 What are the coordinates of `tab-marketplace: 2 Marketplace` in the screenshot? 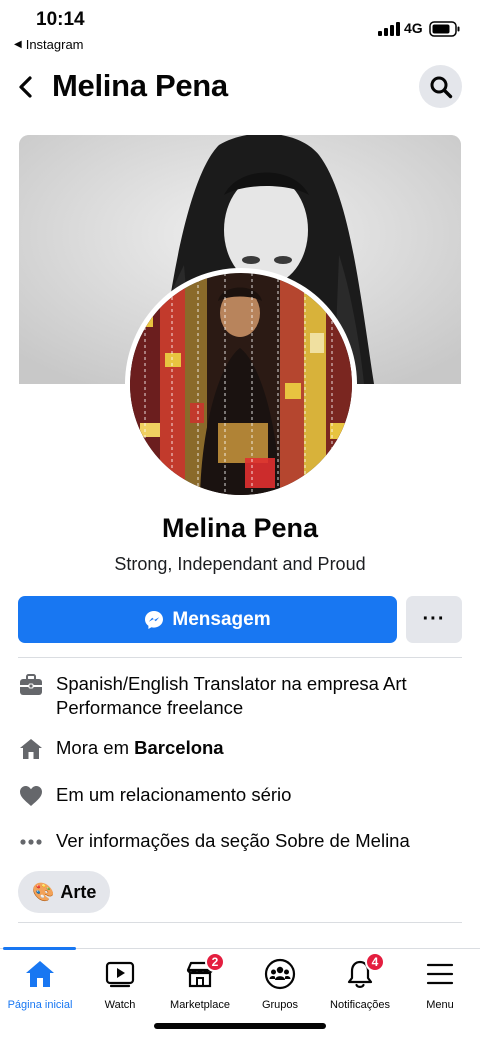 It's located at (200, 981).